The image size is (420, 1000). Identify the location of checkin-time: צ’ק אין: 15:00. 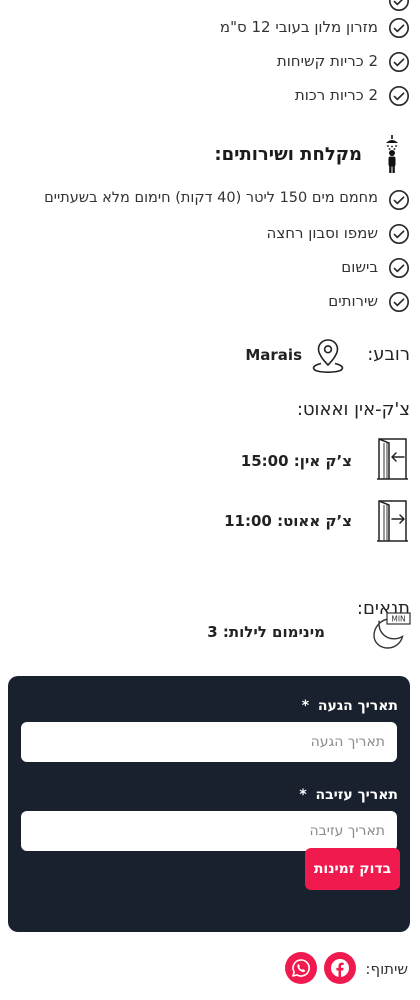
(296, 461).